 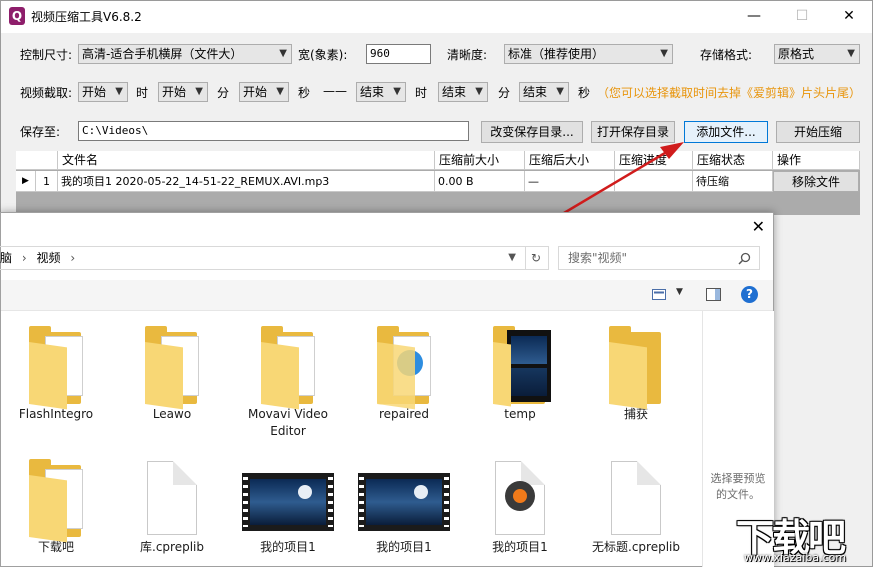 I want to click on folder-item: FlashIntegro, so click(x=56, y=374).